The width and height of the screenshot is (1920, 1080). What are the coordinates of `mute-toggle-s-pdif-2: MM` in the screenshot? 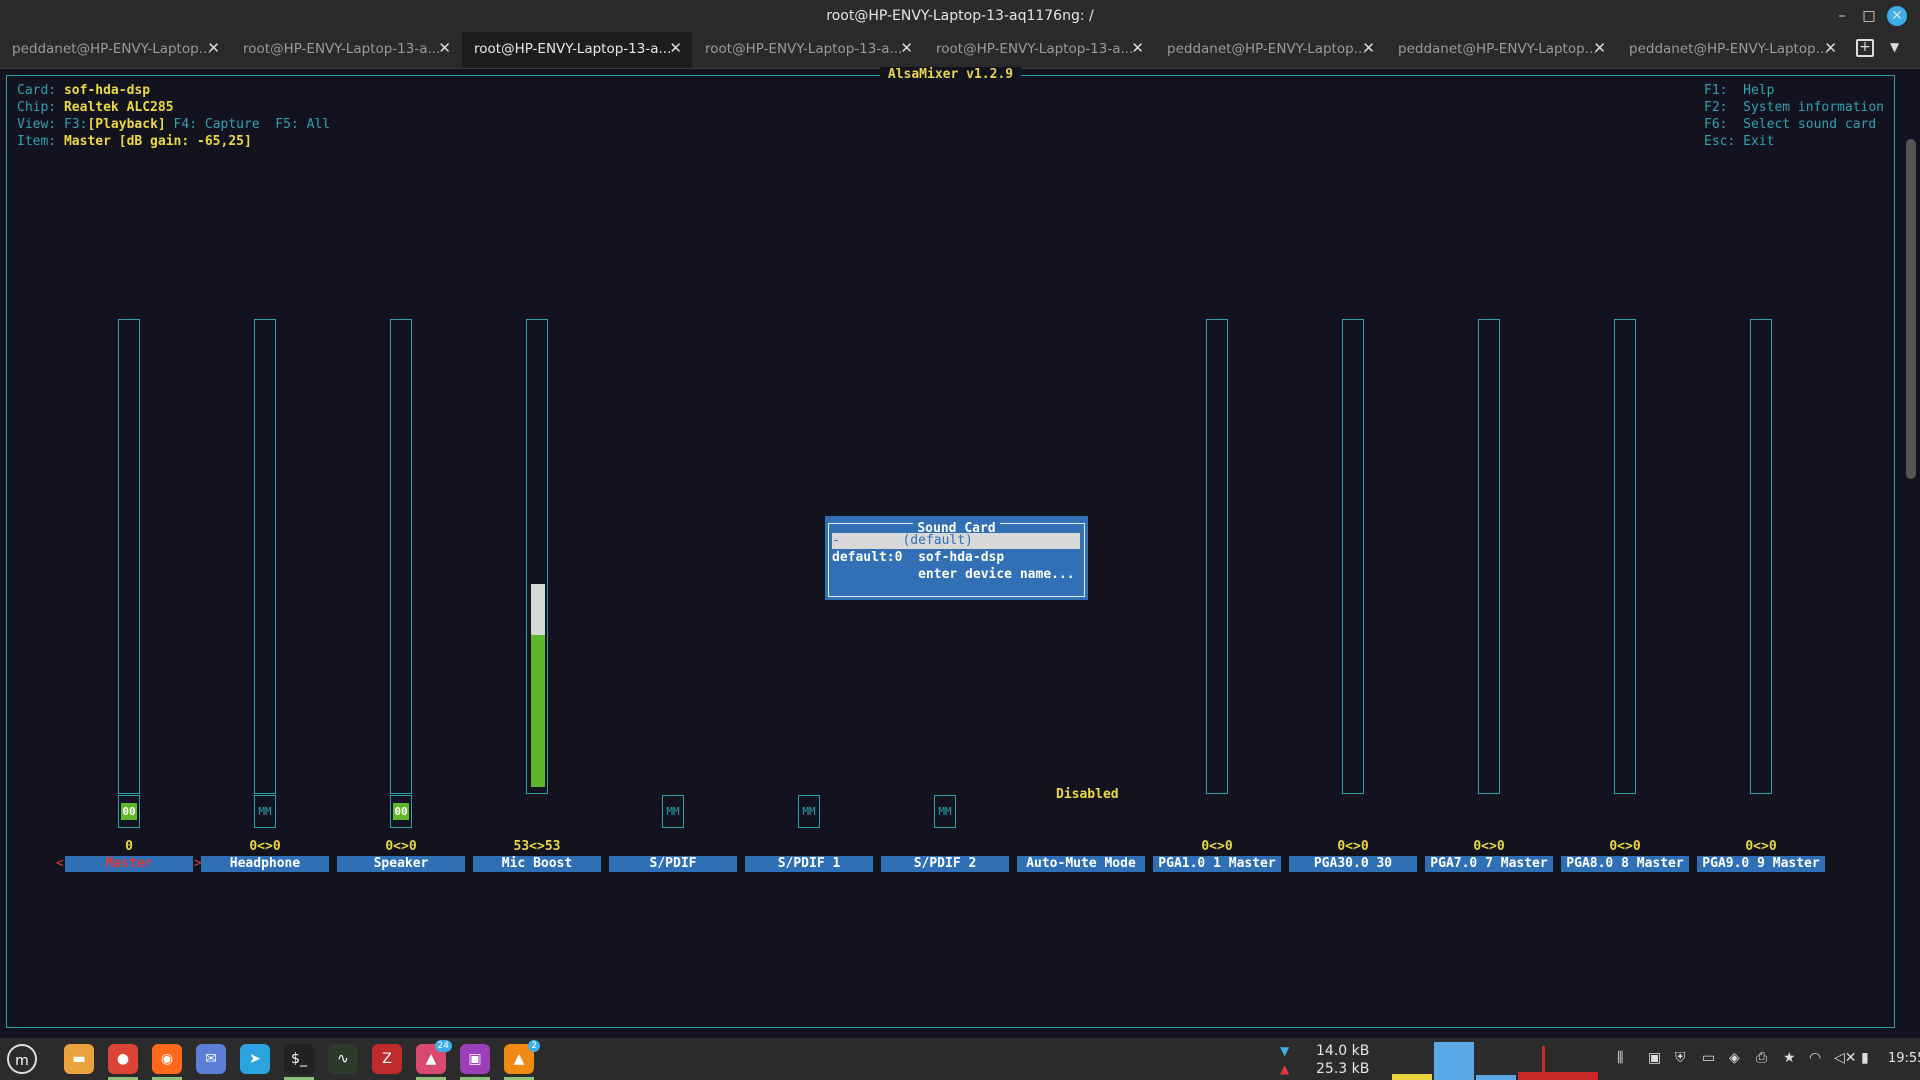 It's located at (945, 811).